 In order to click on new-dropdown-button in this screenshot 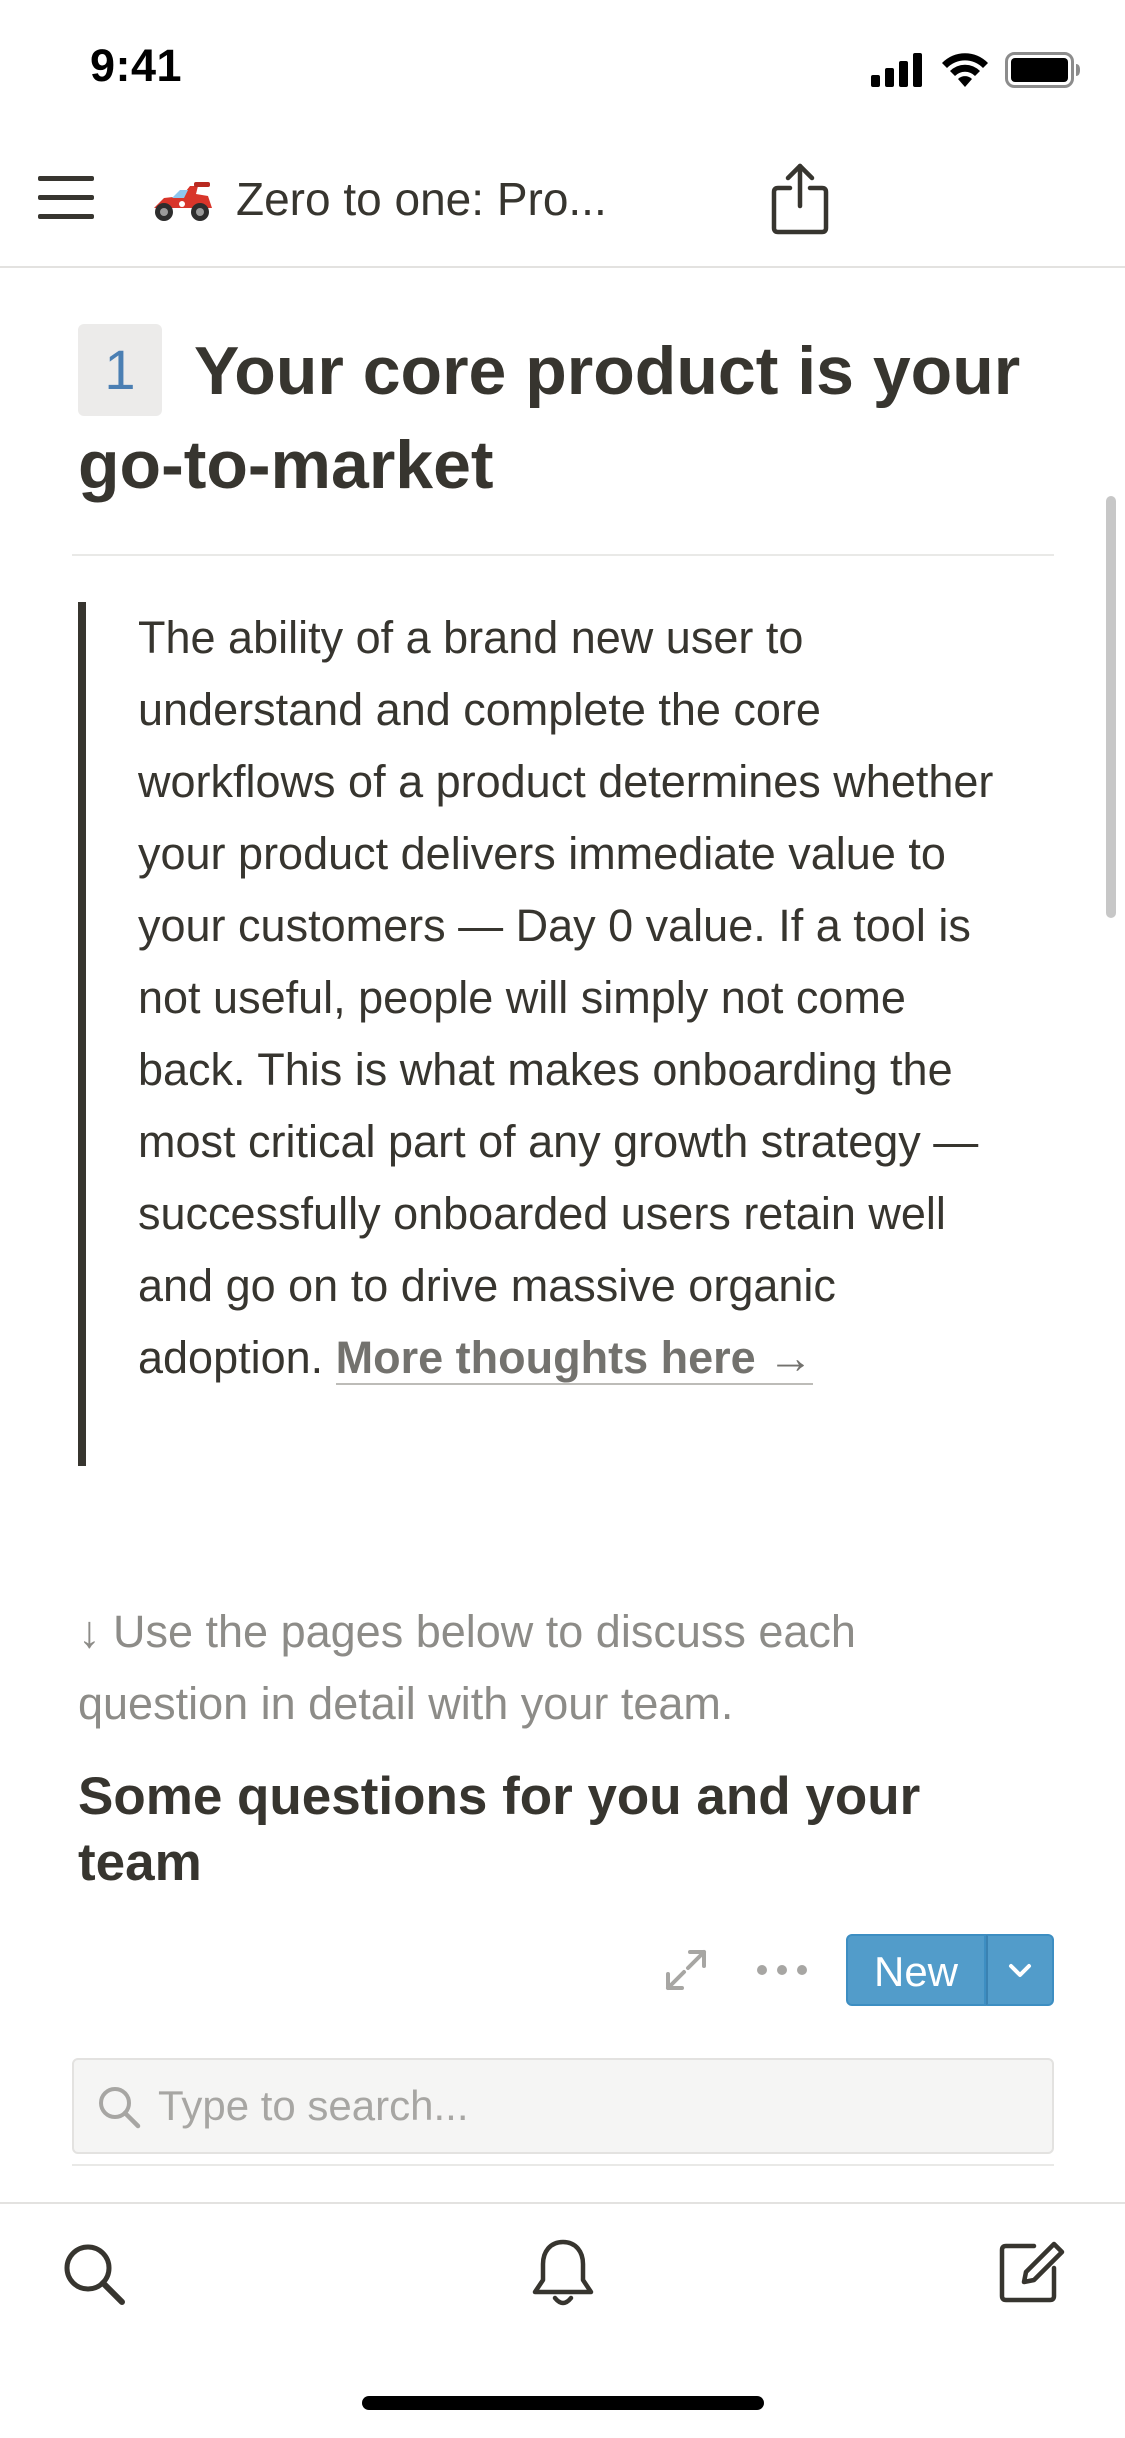, I will do `click(1020, 1970)`.